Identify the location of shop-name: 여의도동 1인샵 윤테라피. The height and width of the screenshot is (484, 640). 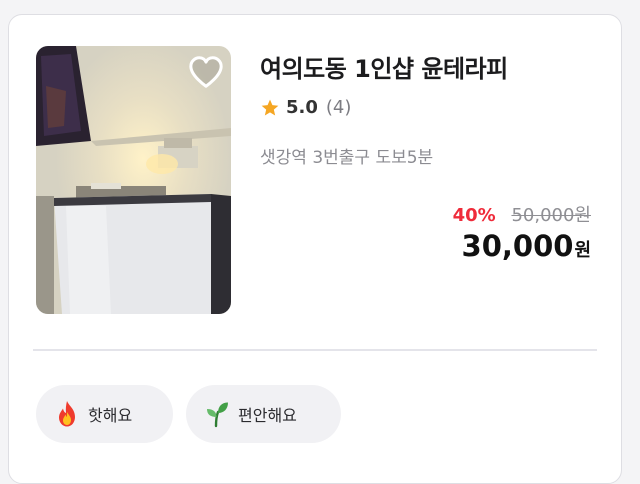
(384, 66).